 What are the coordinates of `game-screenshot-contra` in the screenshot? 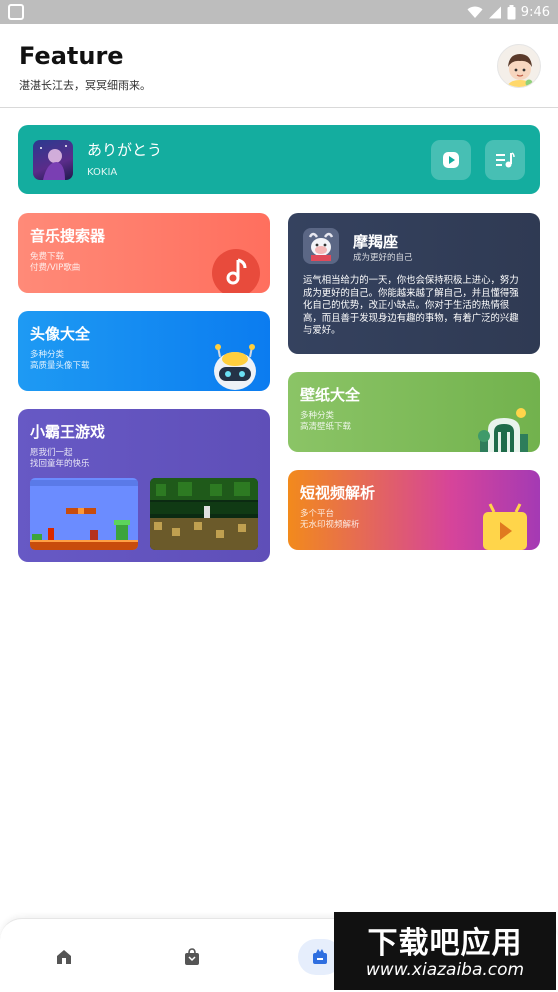 It's located at (204, 514).